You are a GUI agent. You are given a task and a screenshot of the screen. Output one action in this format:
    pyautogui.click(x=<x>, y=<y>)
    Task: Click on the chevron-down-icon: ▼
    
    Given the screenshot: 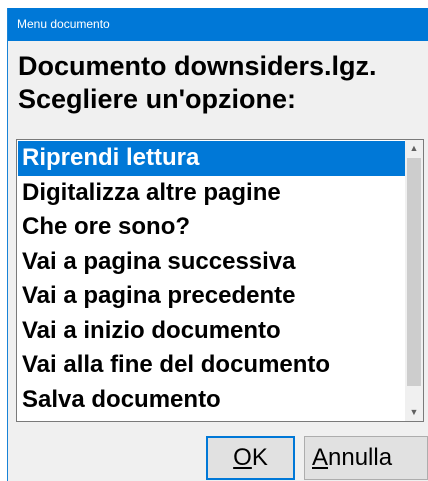 What is the action you would take?
    pyautogui.click(x=414, y=412)
    